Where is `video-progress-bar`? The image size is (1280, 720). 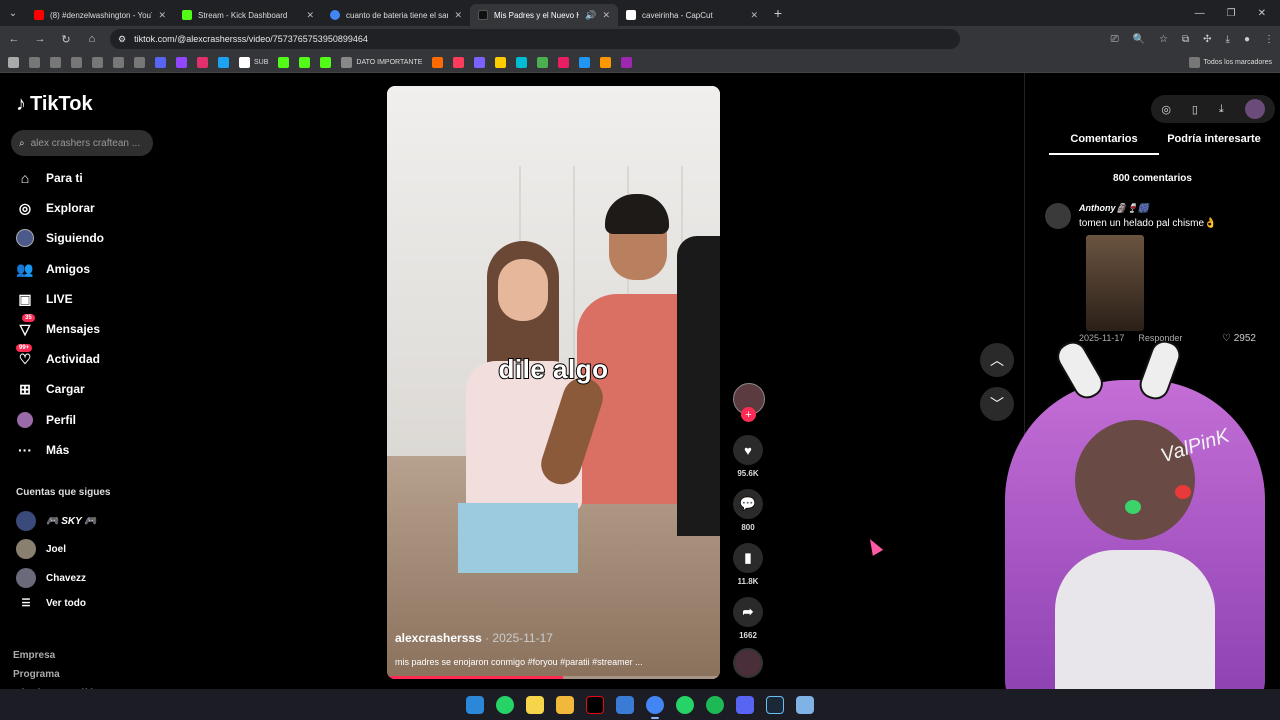
video-progress-bar is located at coordinates (553, 677).